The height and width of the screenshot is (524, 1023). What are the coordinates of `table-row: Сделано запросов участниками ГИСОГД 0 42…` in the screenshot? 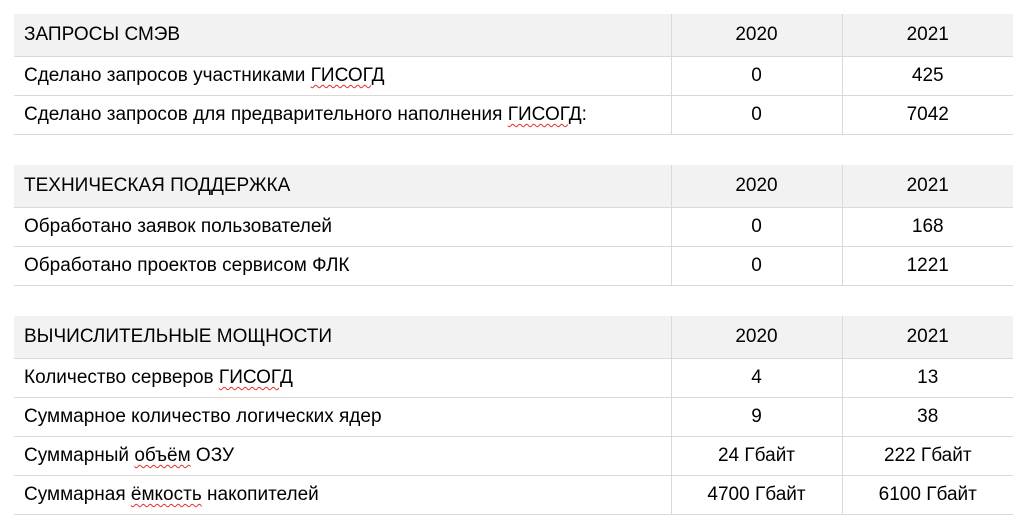 It's located at (513, 76).